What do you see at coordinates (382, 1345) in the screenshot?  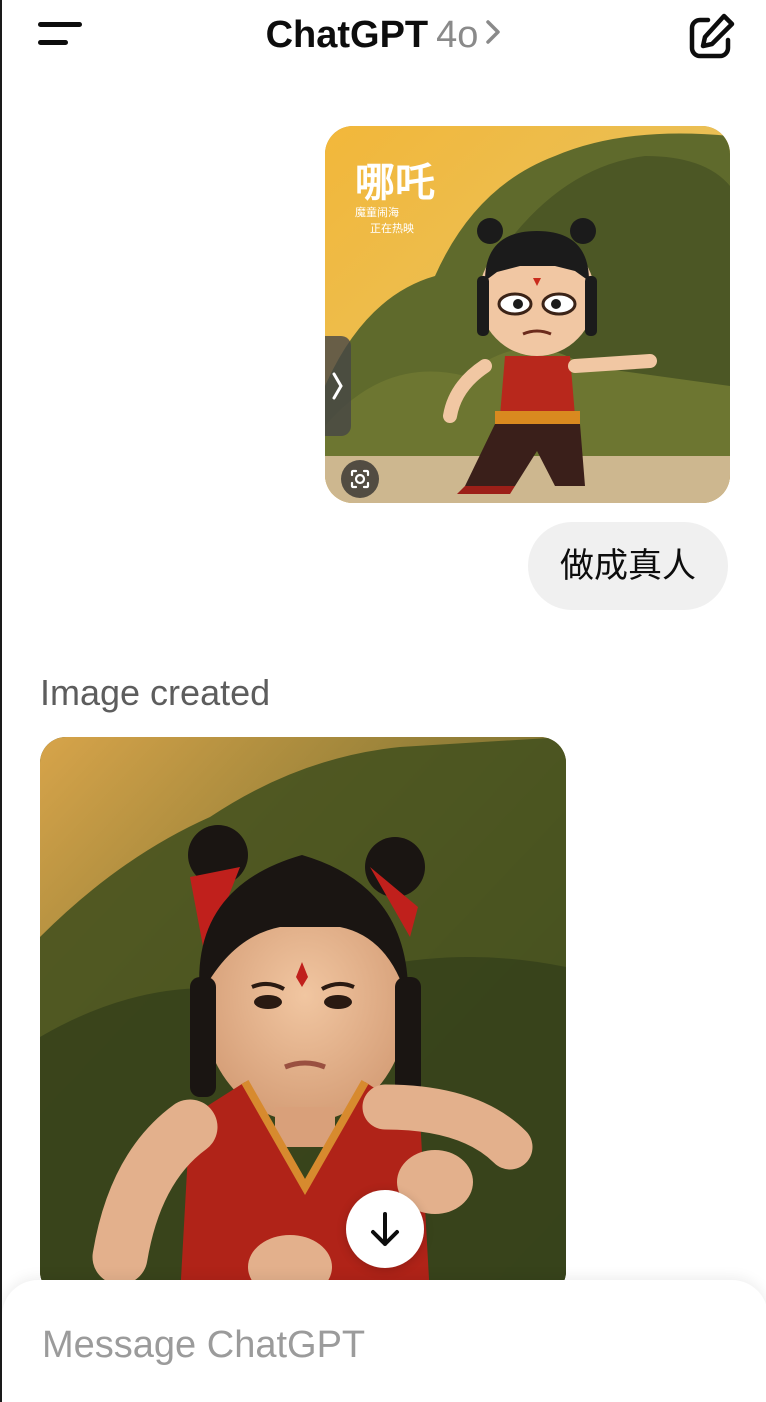 I see `message-input` at bounding box center [382, 1345].